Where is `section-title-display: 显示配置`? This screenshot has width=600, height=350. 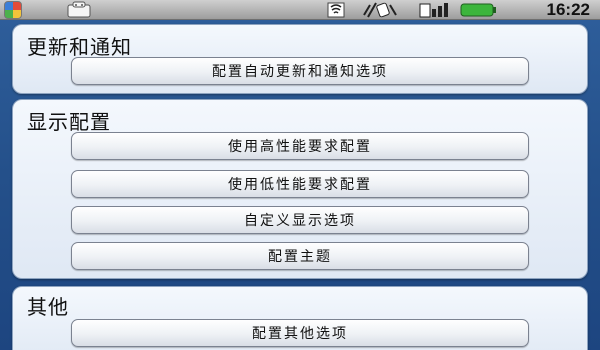 section-title-display: 显示配置 is located at coordinates (69, 122).